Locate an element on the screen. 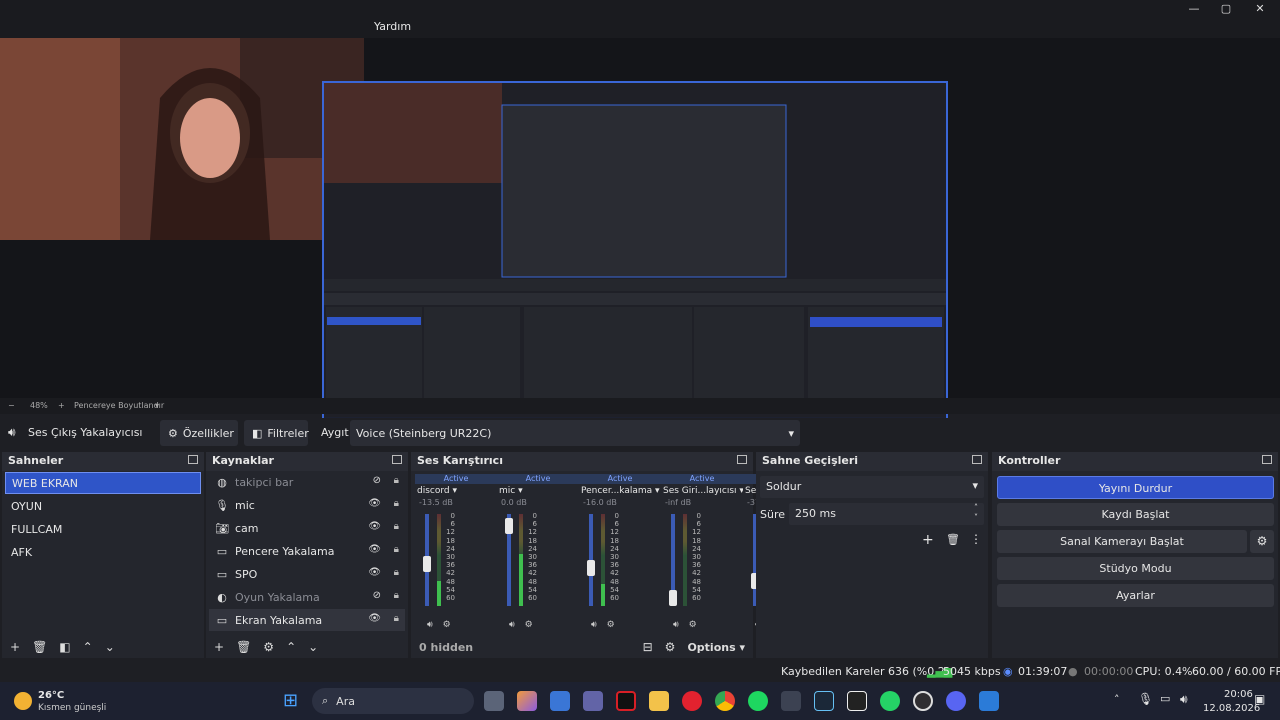 The image size is (1280, 720). source-item-mic: 🎙︎ mic 👁︎ 🔒︎ is located at coordinates (307, 505).